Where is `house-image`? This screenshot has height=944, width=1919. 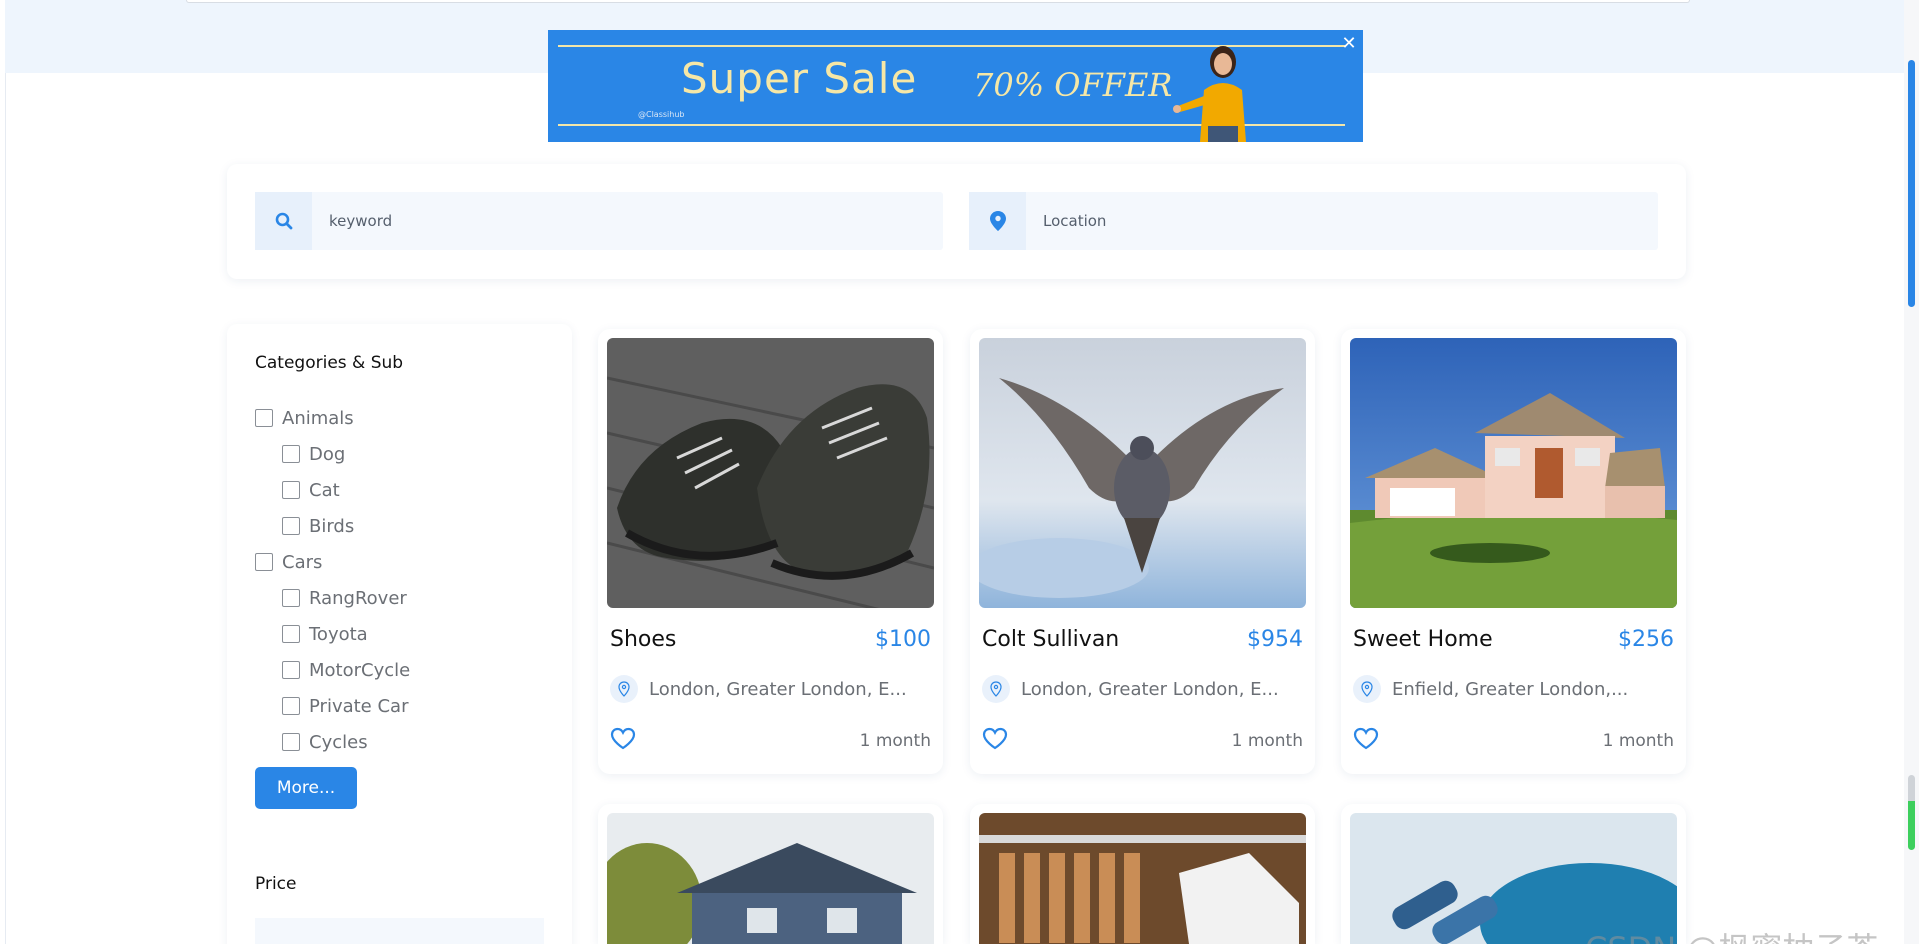 house-image is located at coordinates (1513, 473).